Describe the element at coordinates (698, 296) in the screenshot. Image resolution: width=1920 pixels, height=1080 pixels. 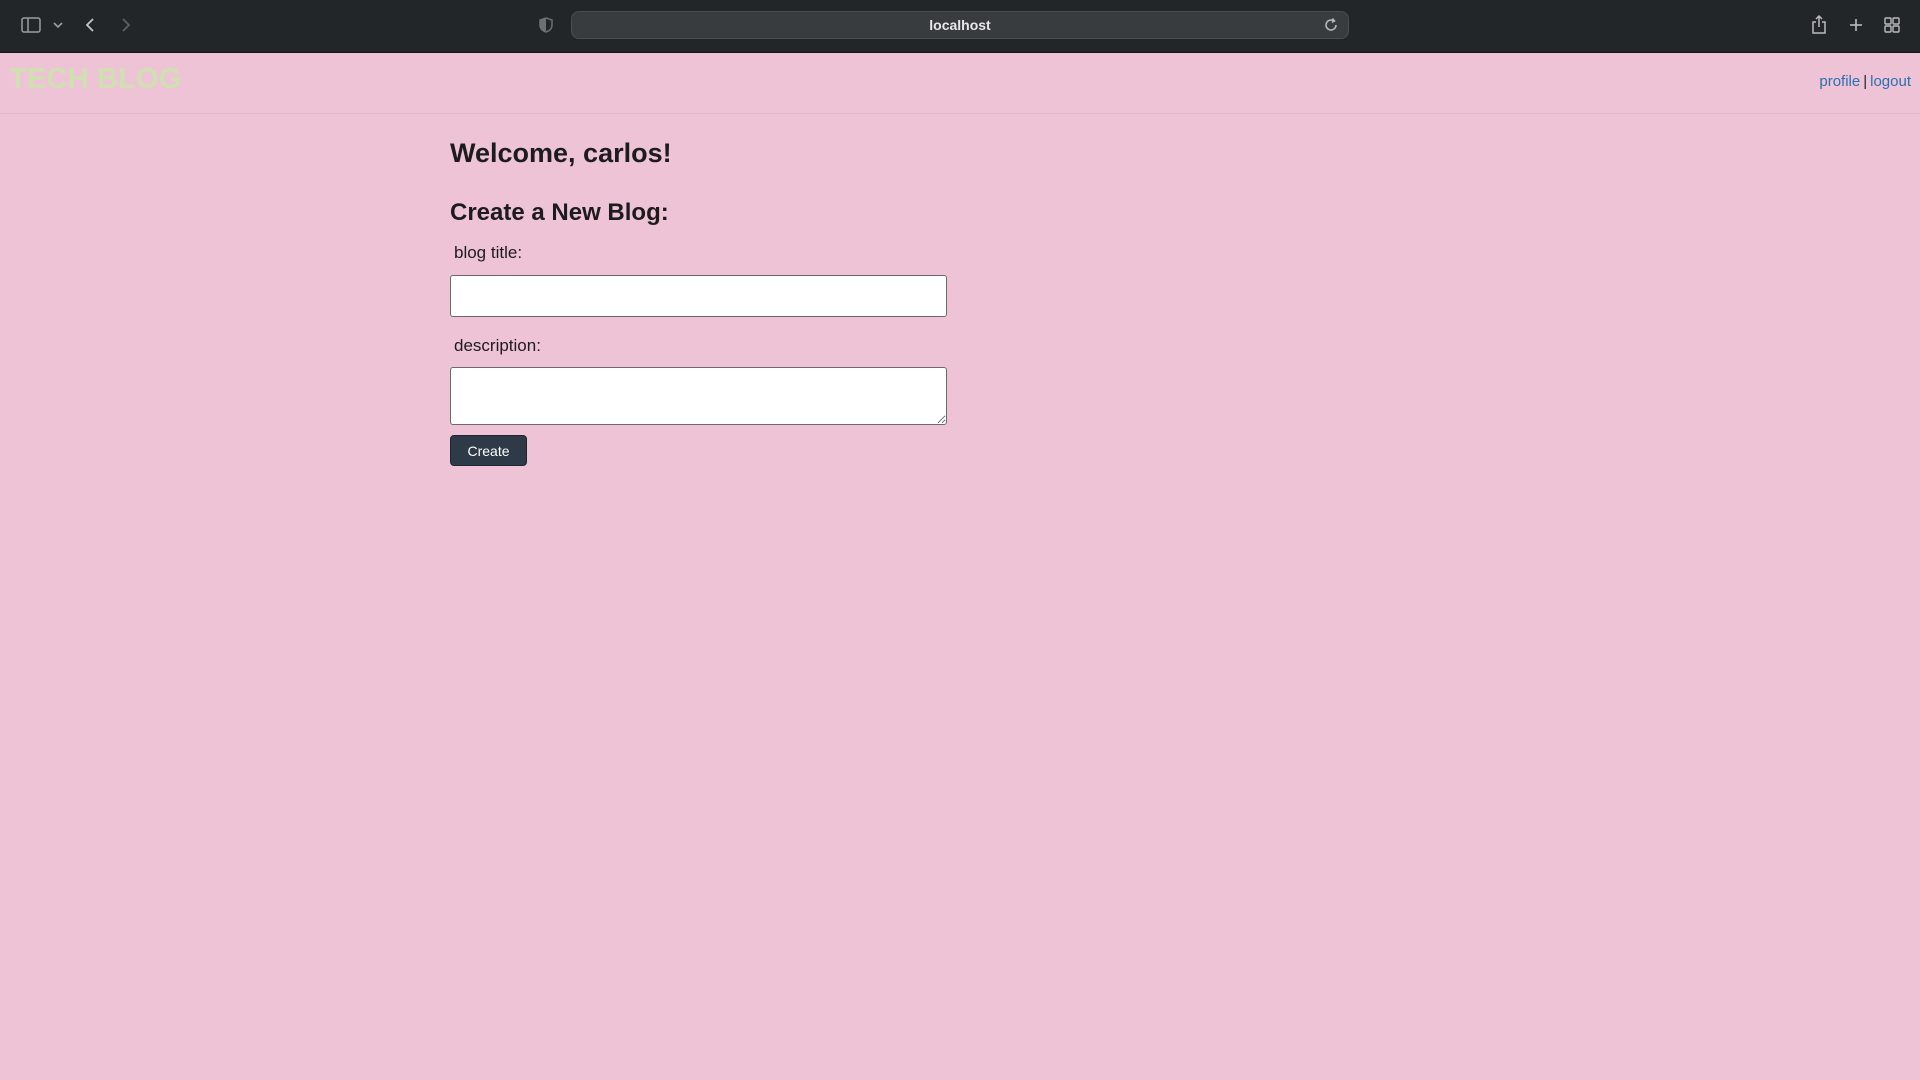
I see `blog-title-input` at that location.